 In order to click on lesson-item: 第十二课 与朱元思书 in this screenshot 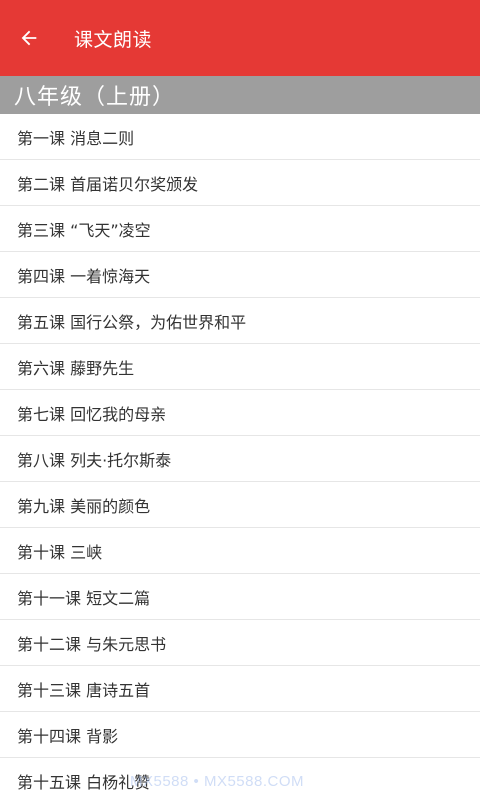, I will do `click(240, 643)`.